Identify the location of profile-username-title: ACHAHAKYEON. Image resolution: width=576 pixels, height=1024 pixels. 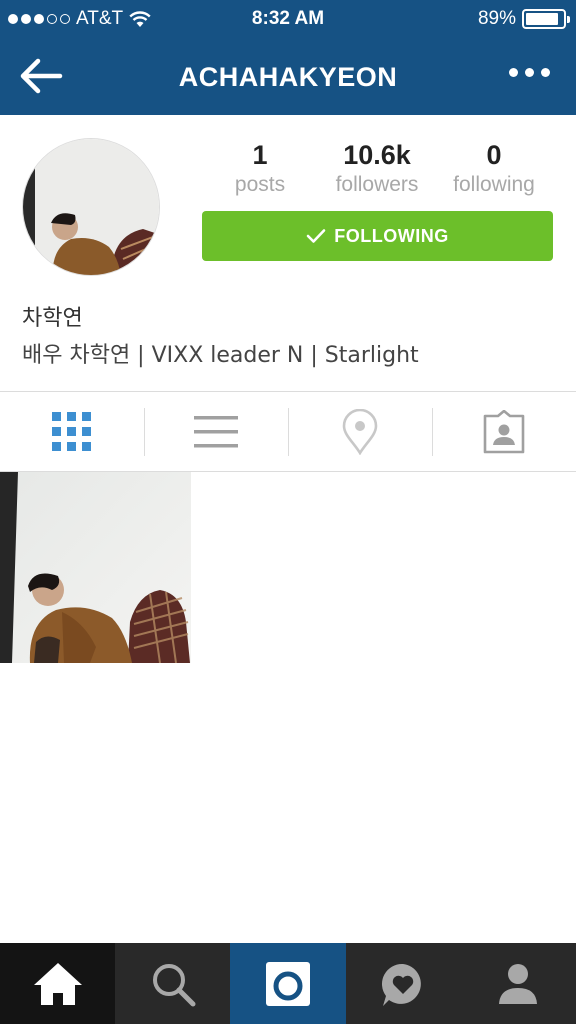
(288, 77).